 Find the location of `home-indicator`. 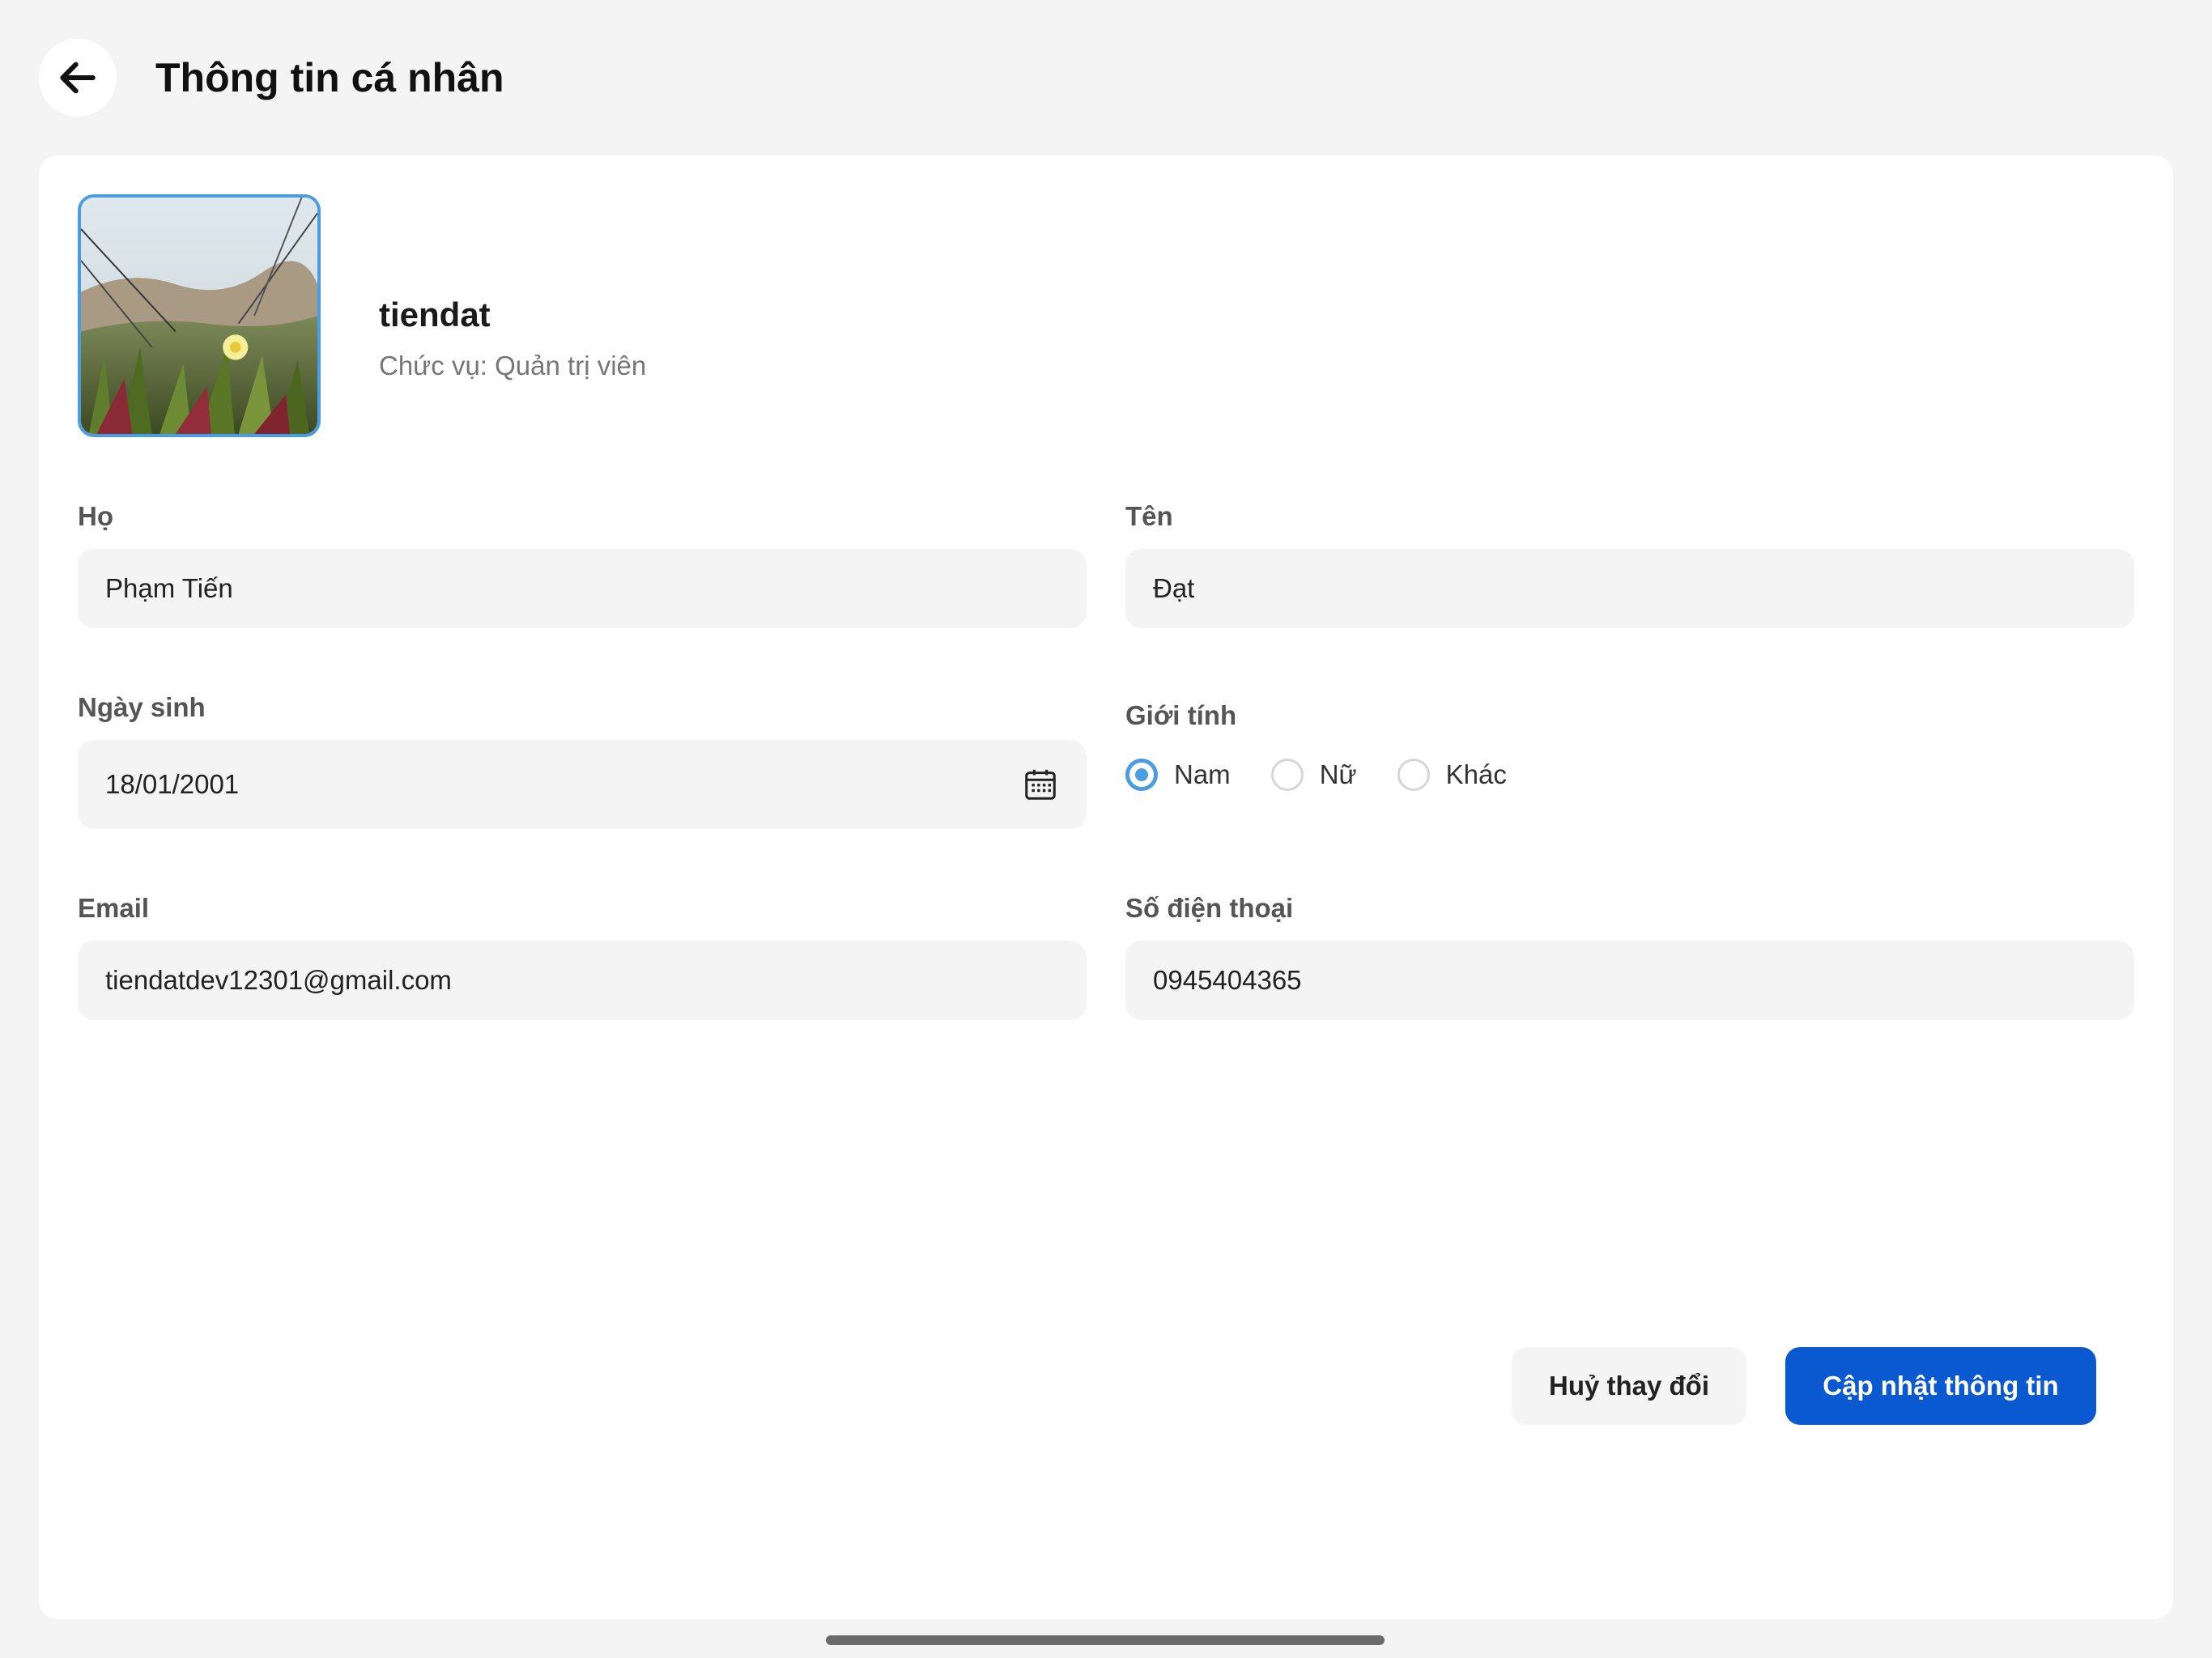

home-indicator is located at coordinates (1105, 1640).